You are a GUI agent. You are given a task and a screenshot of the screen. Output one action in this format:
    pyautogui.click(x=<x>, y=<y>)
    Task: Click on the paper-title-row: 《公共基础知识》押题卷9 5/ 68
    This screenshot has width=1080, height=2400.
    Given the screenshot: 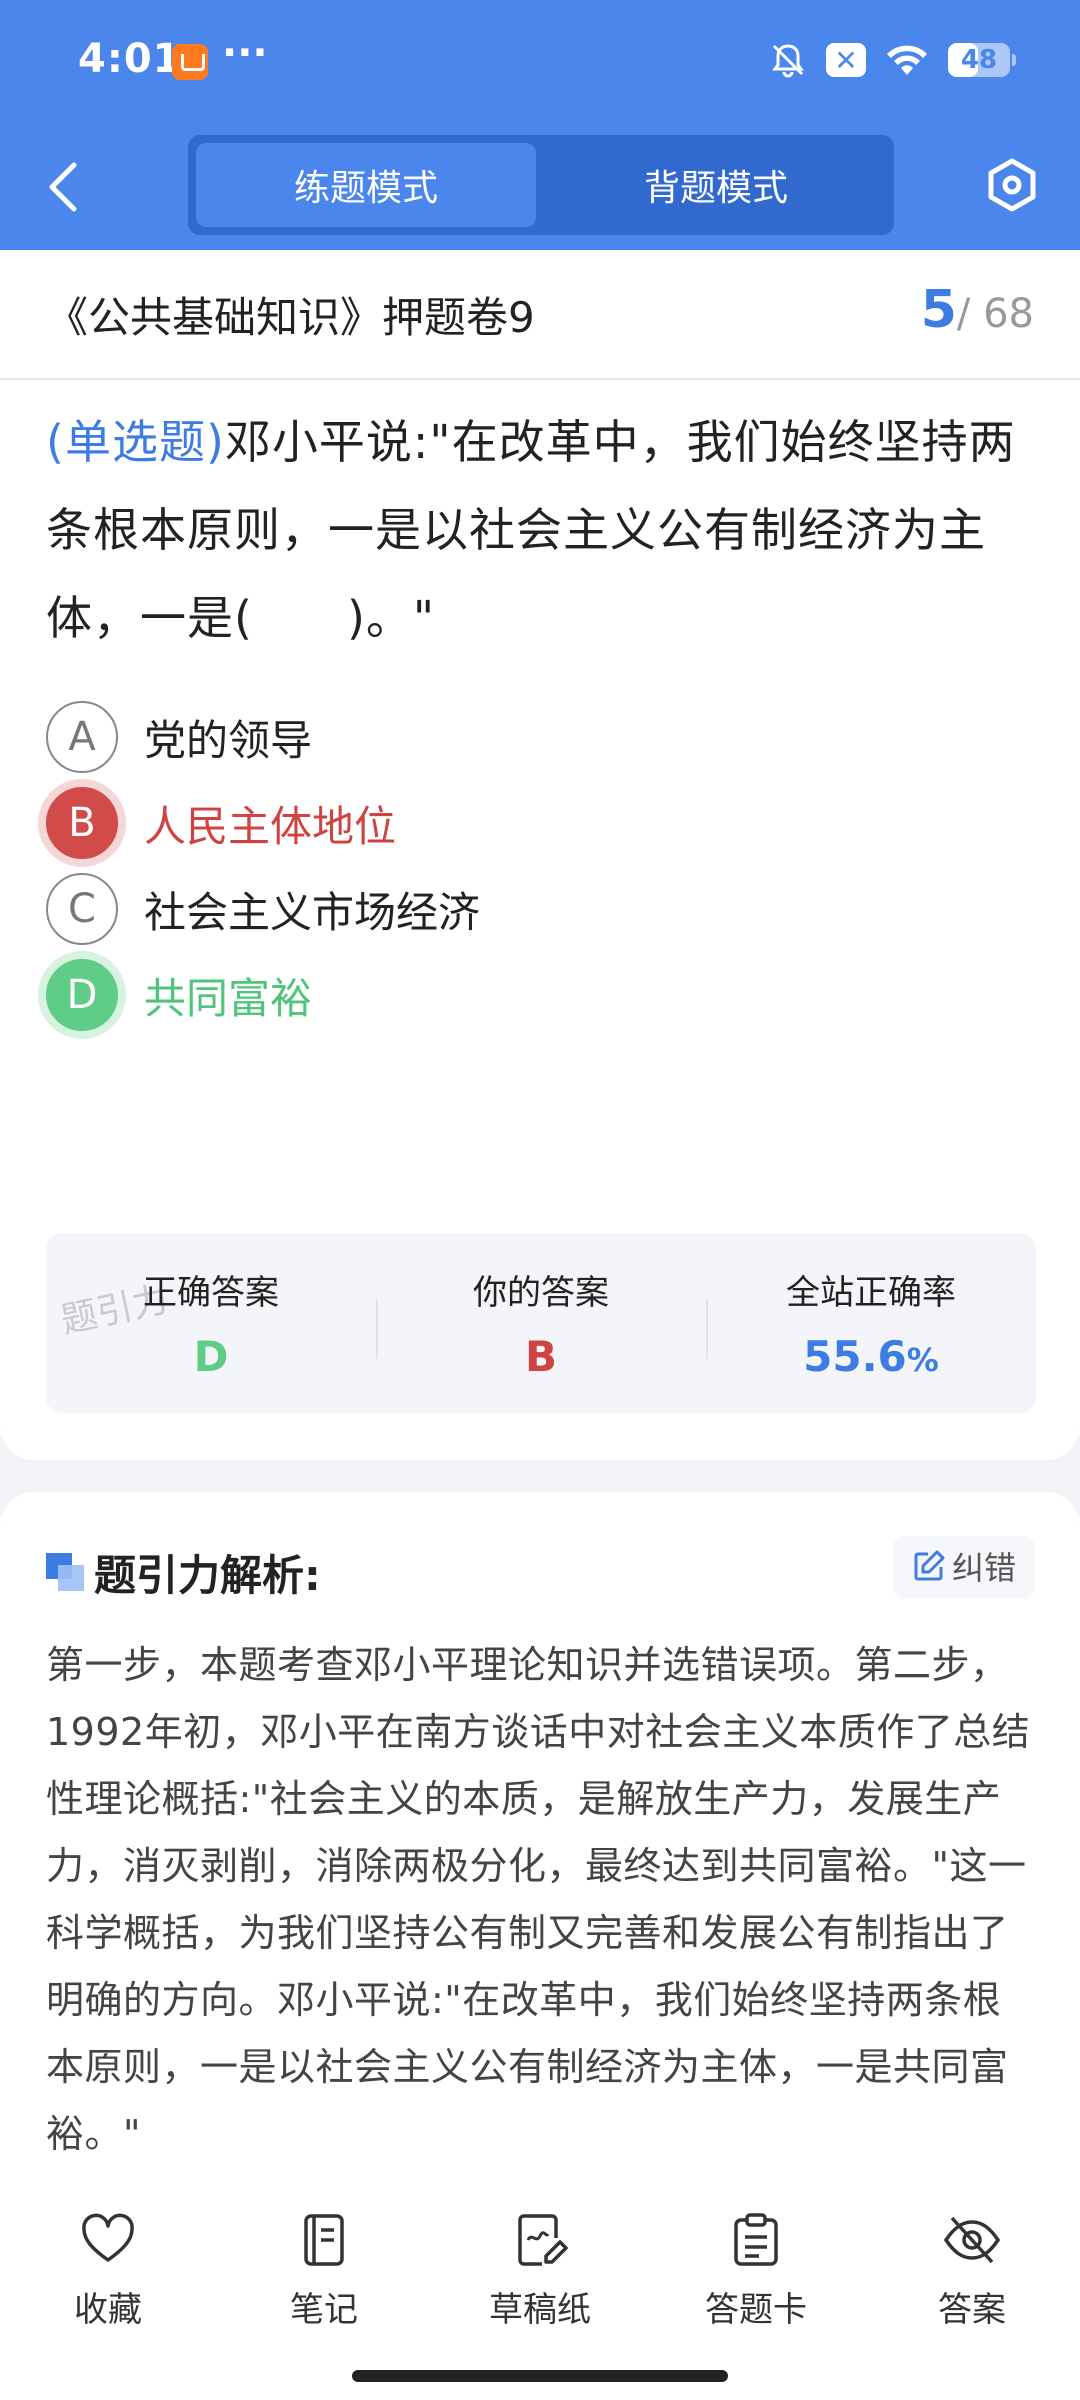 What is the action you would take?
    pyautogui.click(x=540, y=315)
    